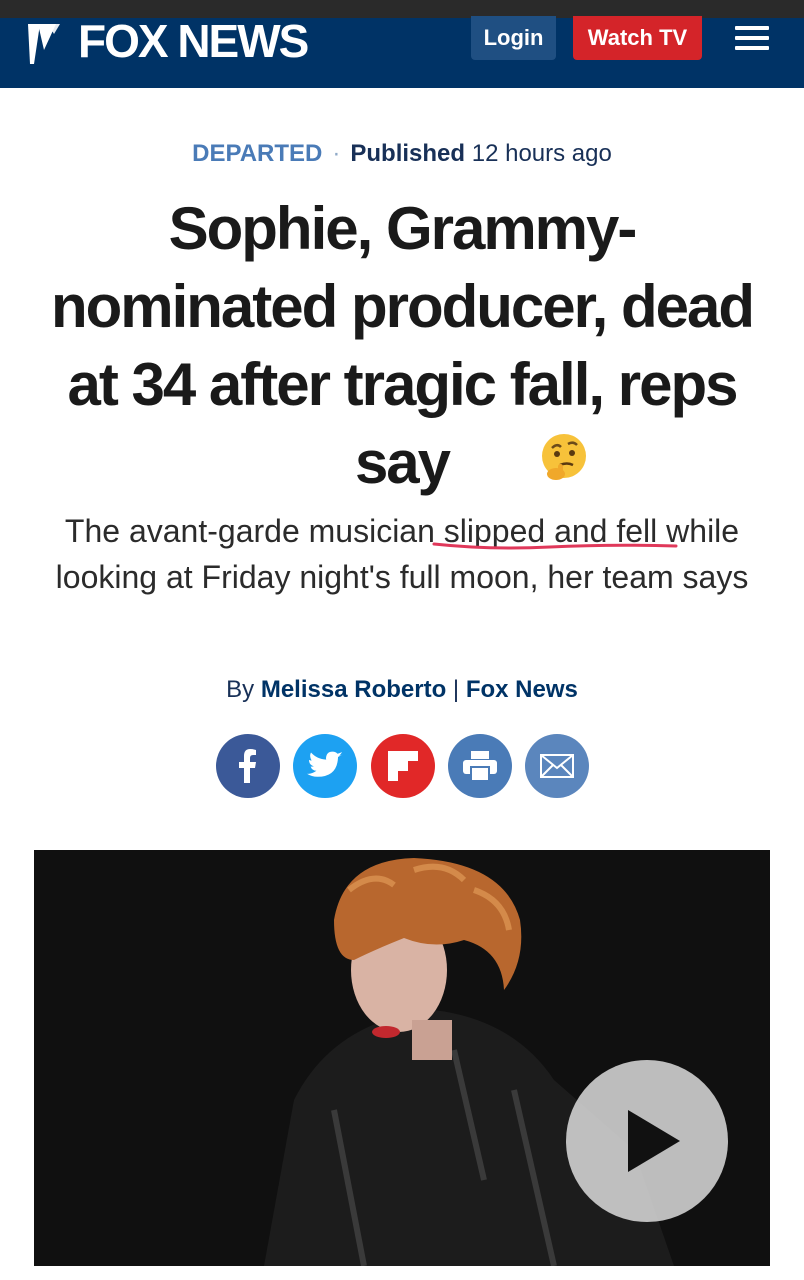 The height and width of the screenshot is (1280, 804). What do you see at coordinates (564, 457) in the screenshot?
I see `thinking-face-icon` at bounding box center [564, 457].